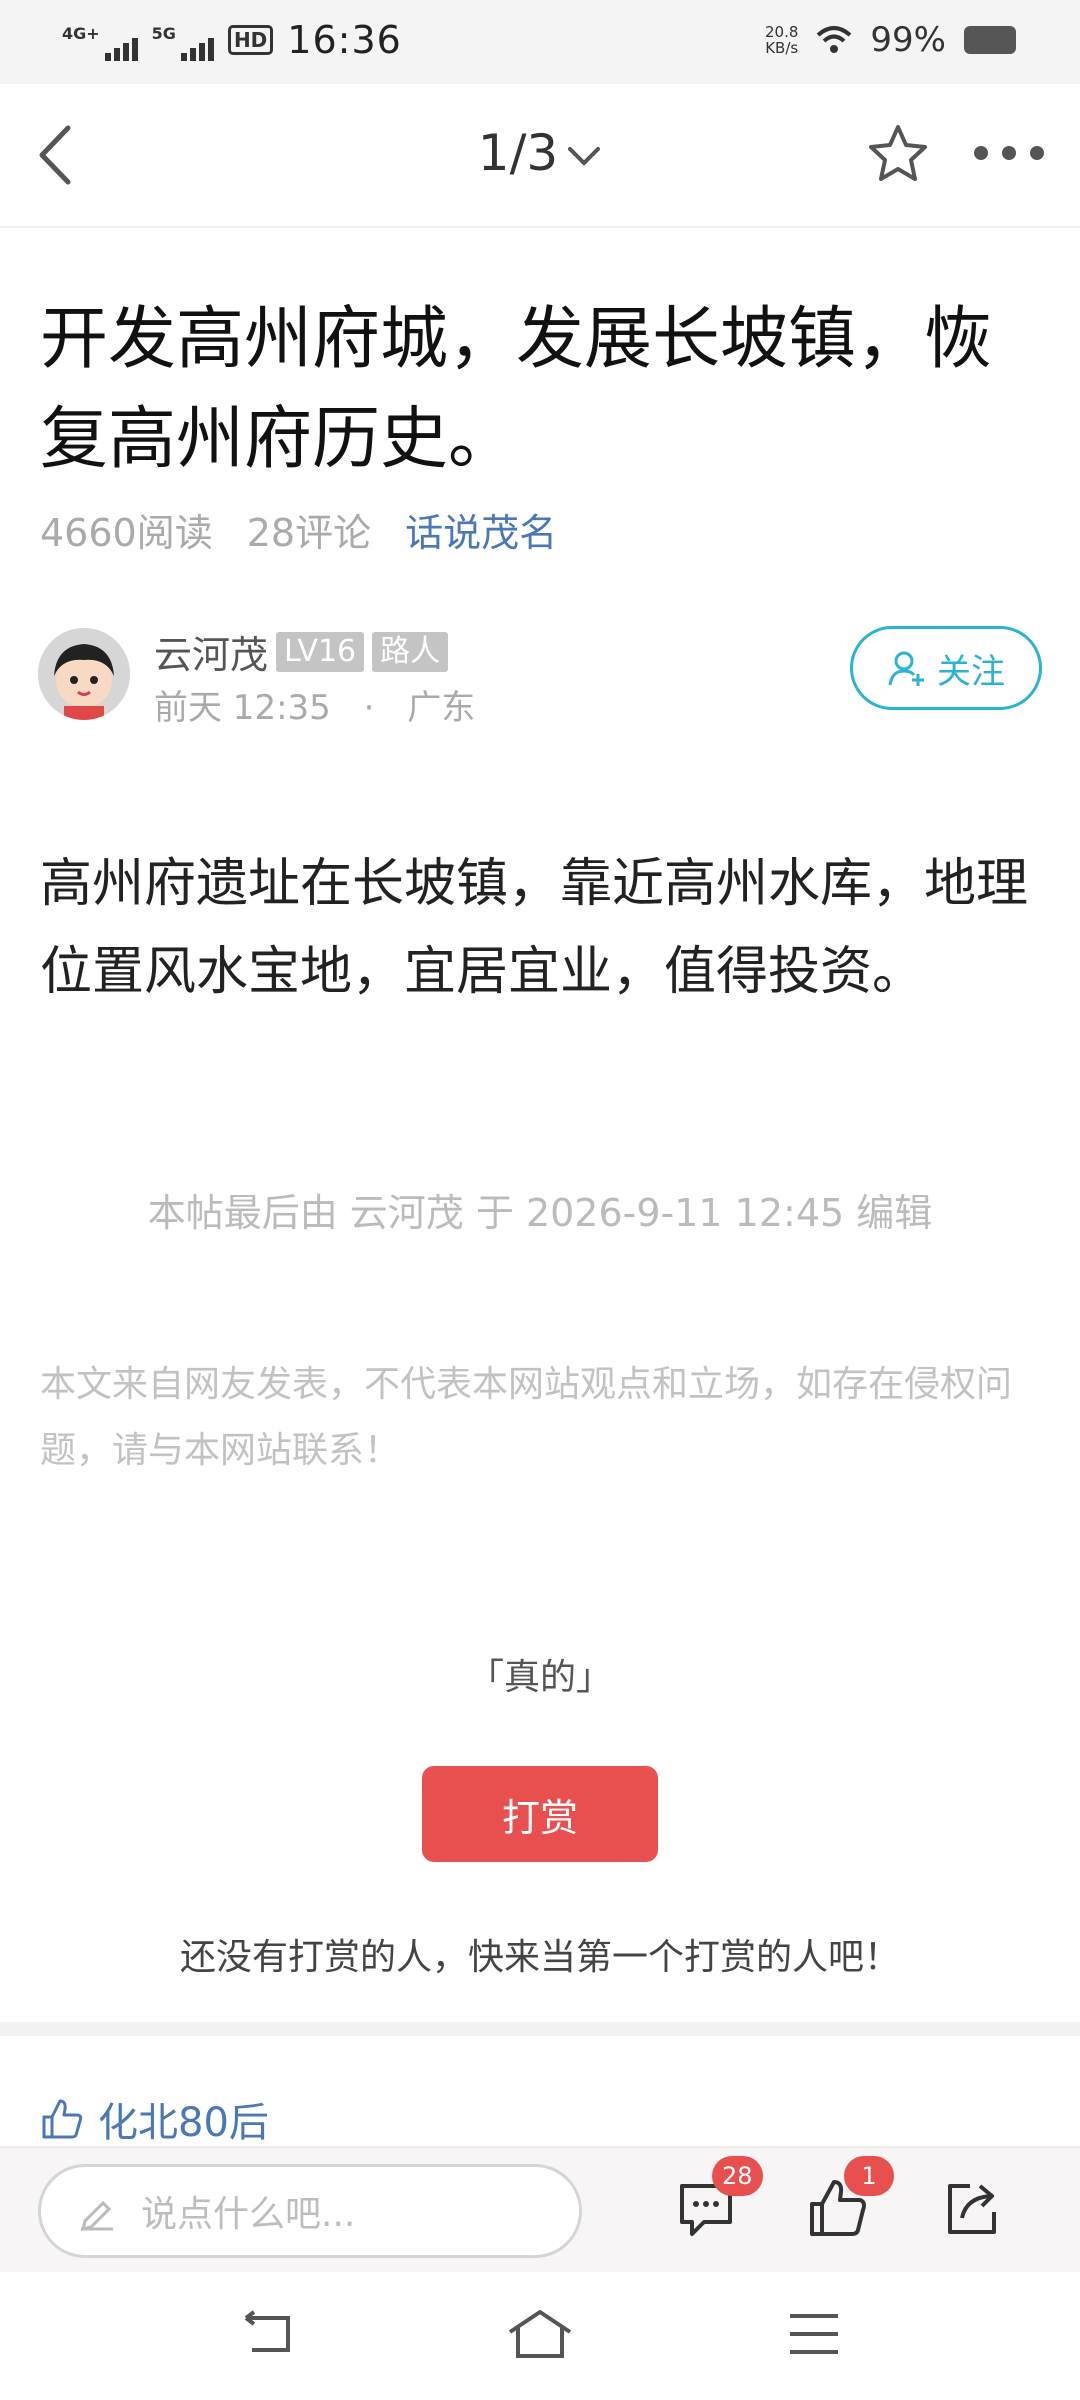 The width and height of the screenshot is (1080, 2400). What do you see at coordinates (62, 2119) in the screenshot?
I see `thumbs-up-icon` at bounding box center [62, 2119].